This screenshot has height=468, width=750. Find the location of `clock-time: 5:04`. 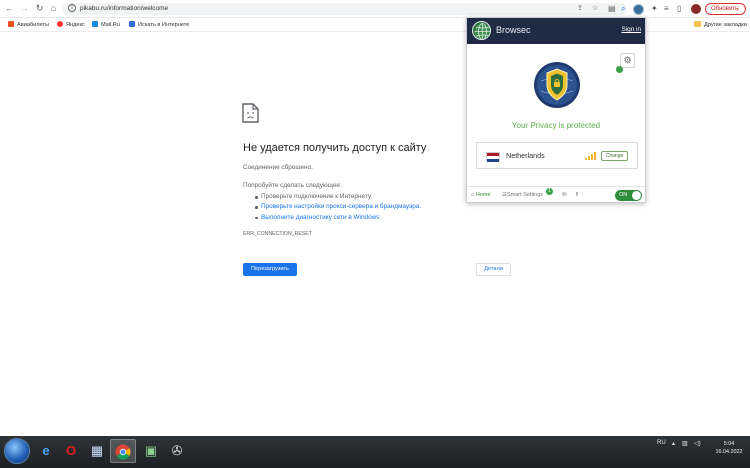

clock-time: 5:04 is located at coordinates (729, 444).